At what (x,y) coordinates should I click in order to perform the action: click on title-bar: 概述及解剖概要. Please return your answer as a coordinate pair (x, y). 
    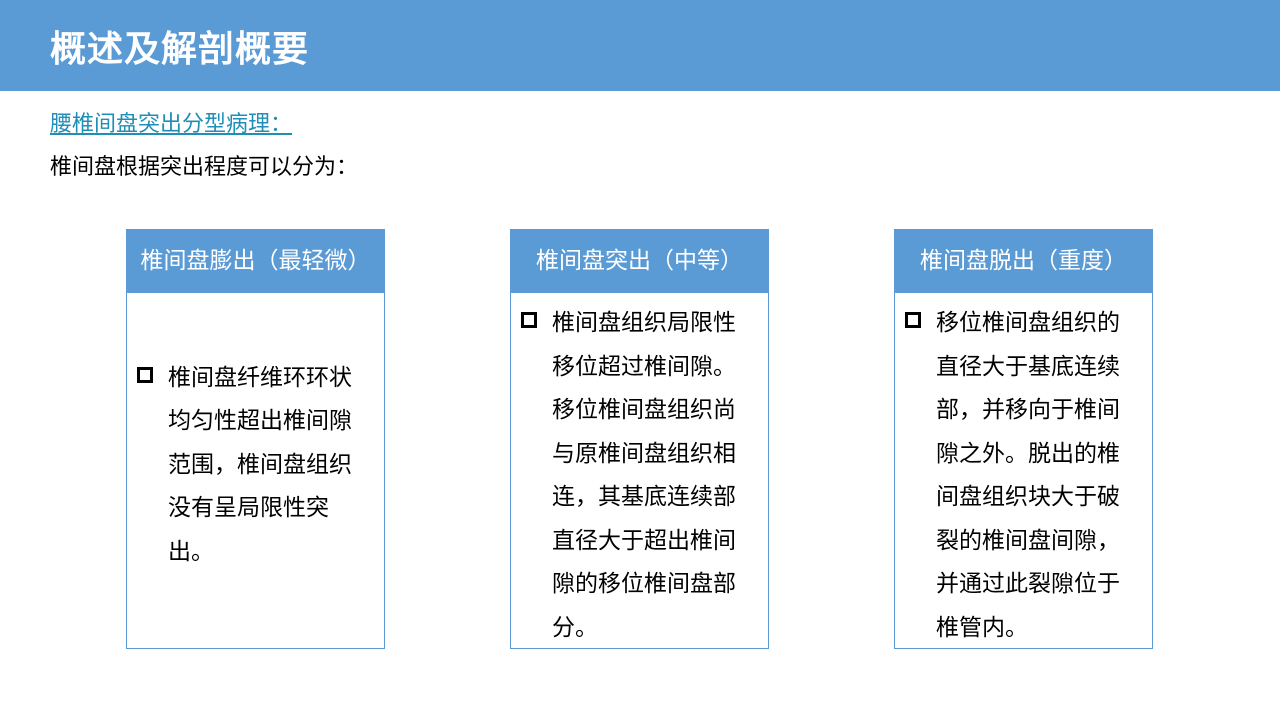
    Looking at the image, I should click on (640, 45).